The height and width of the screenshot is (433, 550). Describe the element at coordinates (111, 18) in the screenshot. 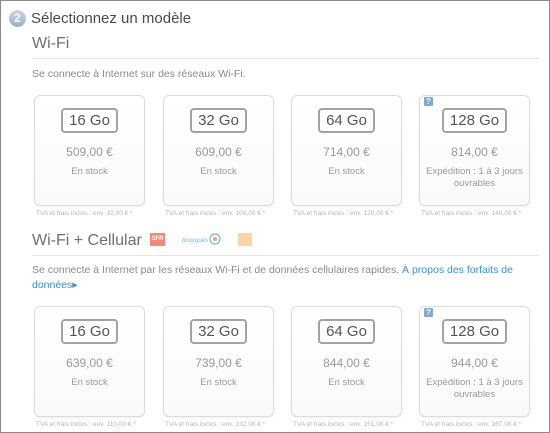

I see `step-title: Sélectionnez un modèle` at that location.